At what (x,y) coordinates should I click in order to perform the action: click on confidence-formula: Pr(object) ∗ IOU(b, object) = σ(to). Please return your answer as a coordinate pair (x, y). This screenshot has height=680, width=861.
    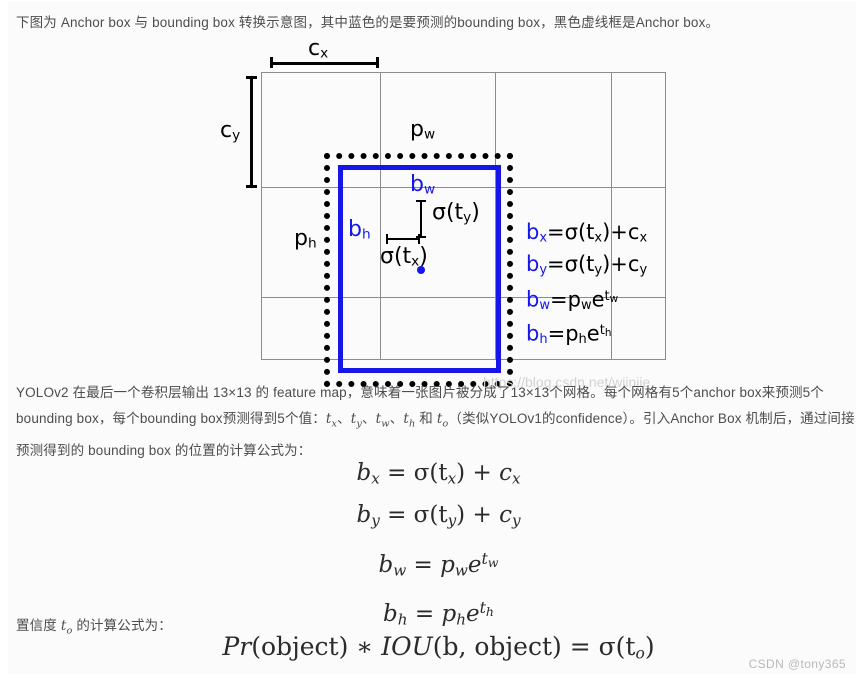
    Looking at the image, I should click on (438, 647).